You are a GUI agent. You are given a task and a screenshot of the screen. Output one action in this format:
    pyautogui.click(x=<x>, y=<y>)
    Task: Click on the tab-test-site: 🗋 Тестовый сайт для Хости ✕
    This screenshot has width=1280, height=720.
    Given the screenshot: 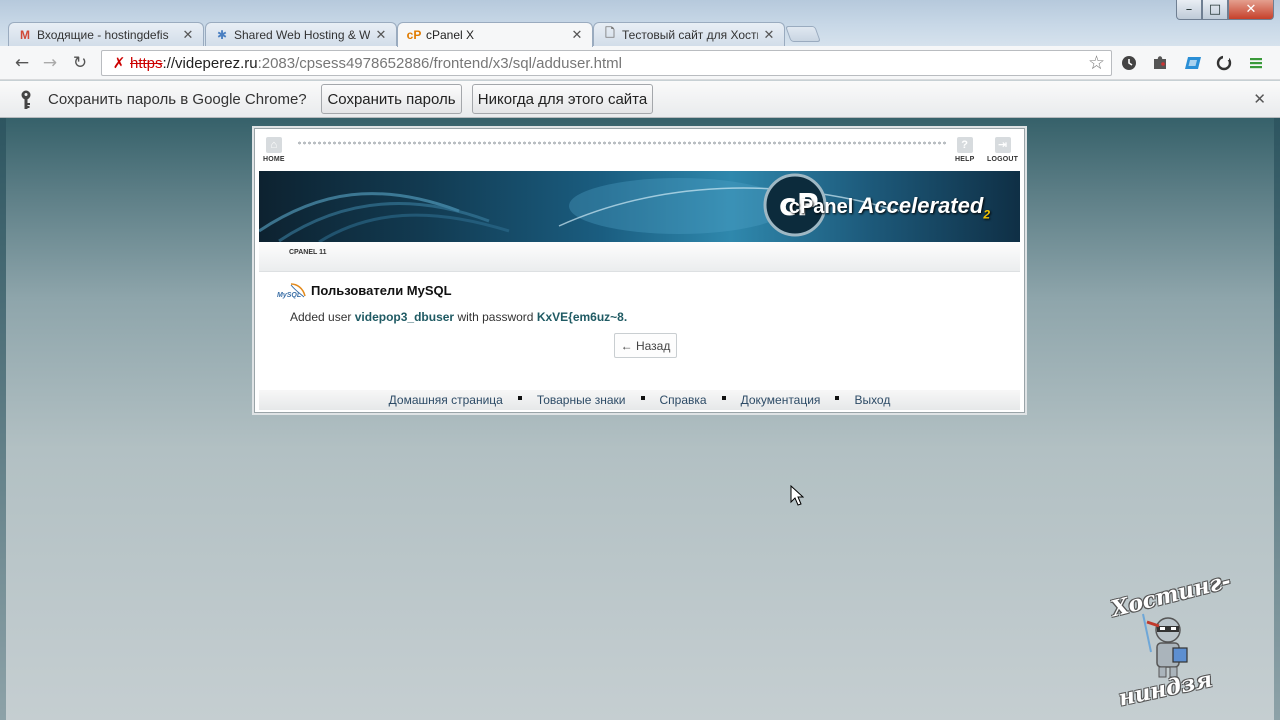 What is the action you would take?
    pyautogui.click(x=689, y=34)
    